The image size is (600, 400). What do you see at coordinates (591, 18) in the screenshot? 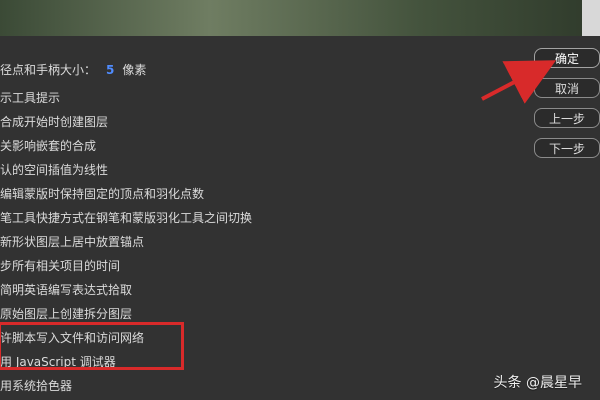
I see `window-edge` at bounding box center [591, 18].